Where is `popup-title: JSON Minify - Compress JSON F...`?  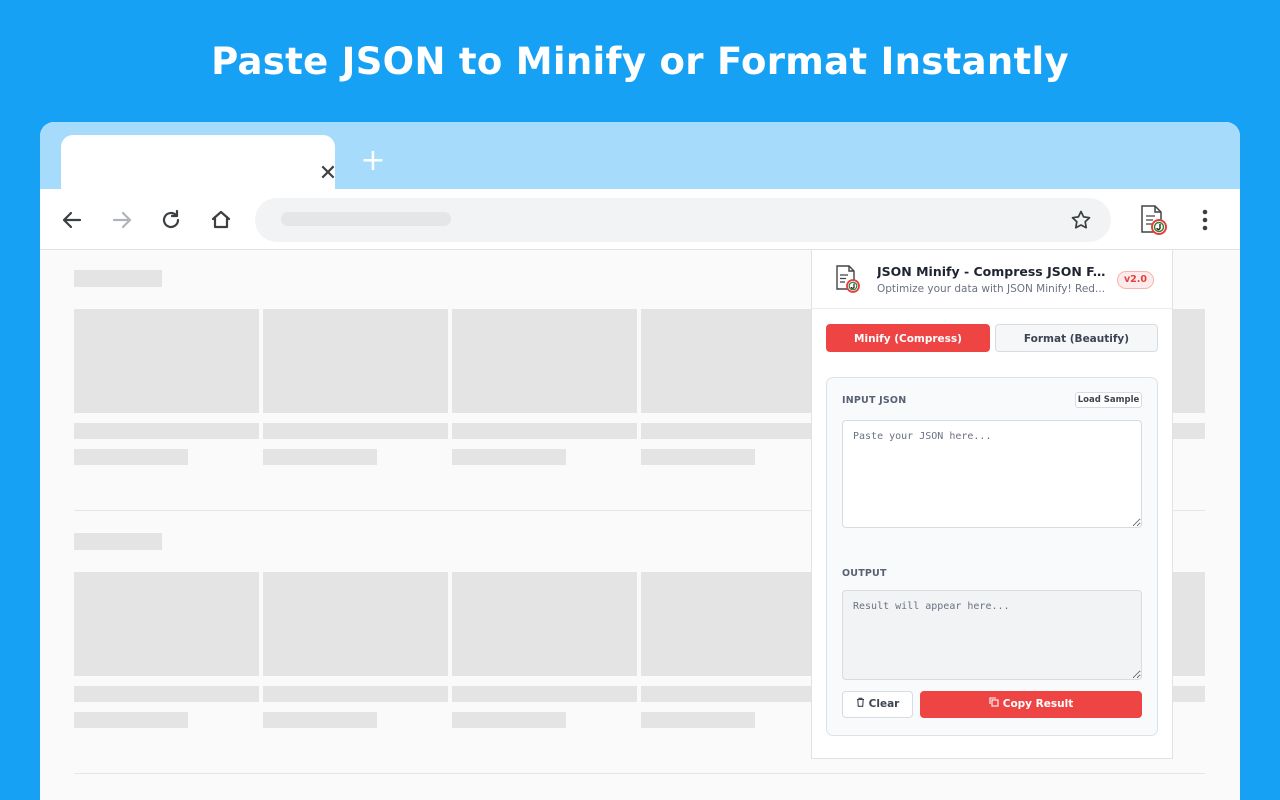 popup-title: JSON Minify - Compress JSON F... is located at coordinates (992, 271).